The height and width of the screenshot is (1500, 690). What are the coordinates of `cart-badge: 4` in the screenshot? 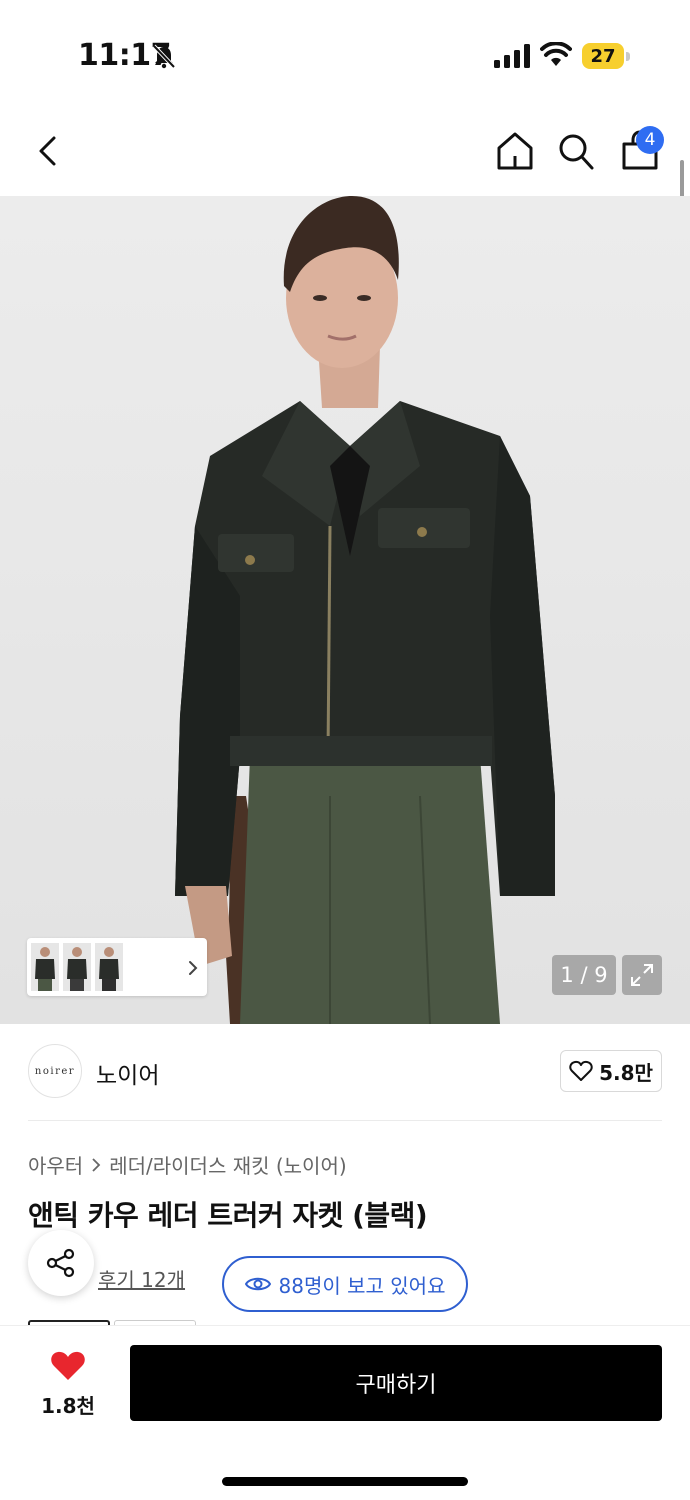 It's located at (650, 140).